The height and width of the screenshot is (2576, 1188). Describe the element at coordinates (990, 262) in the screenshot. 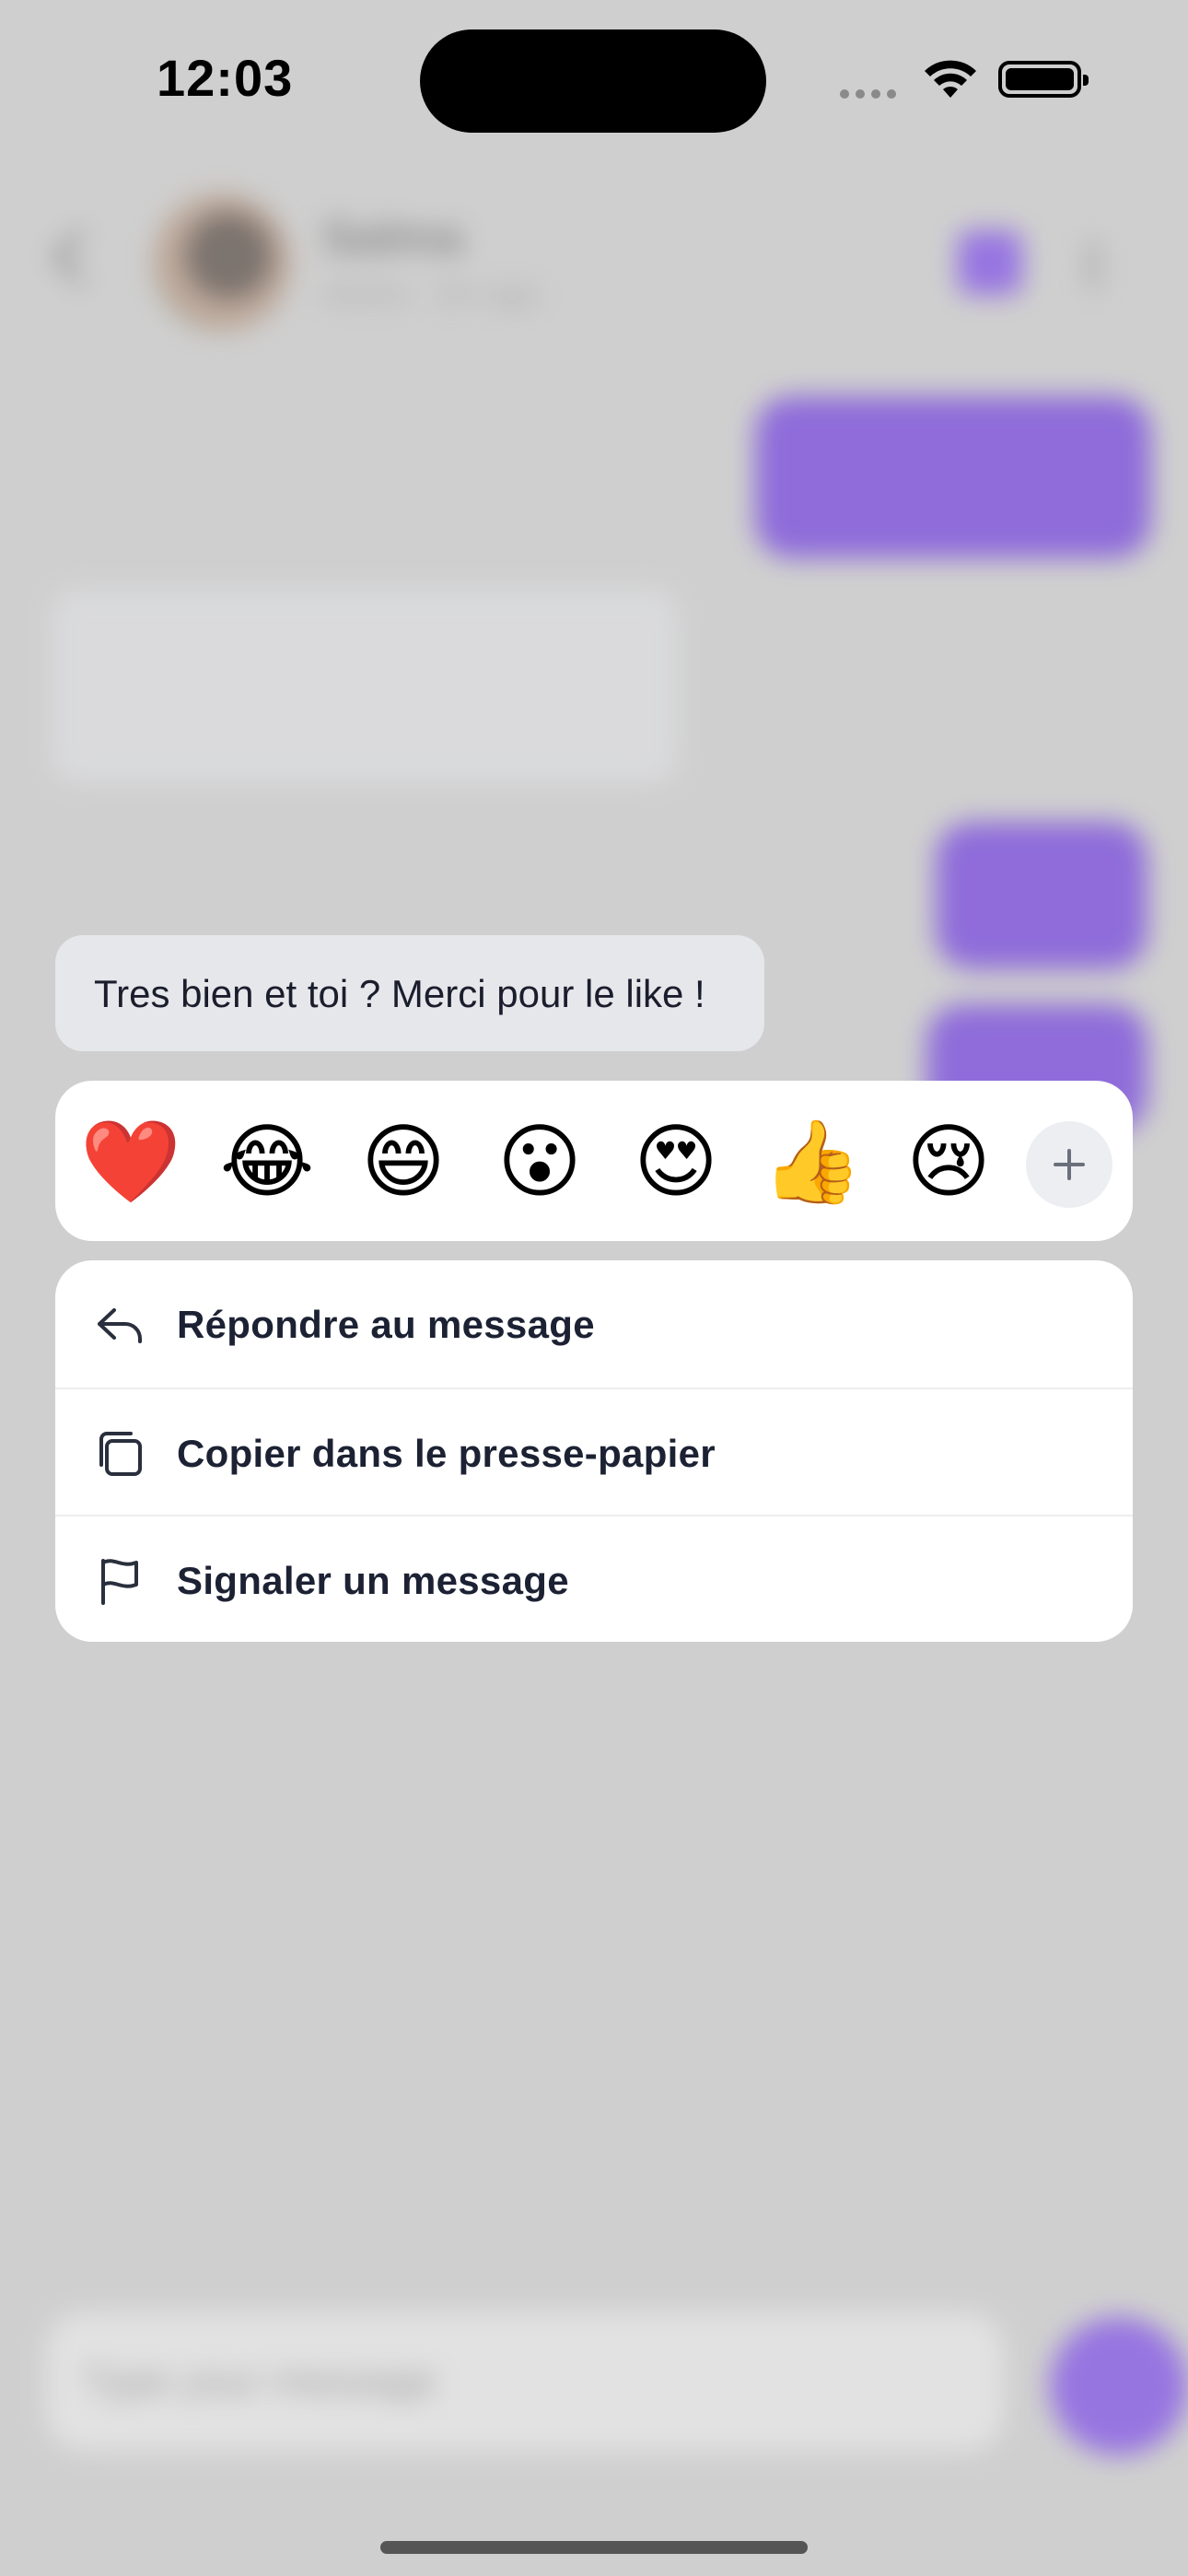

I see `phone-icon` at that location.